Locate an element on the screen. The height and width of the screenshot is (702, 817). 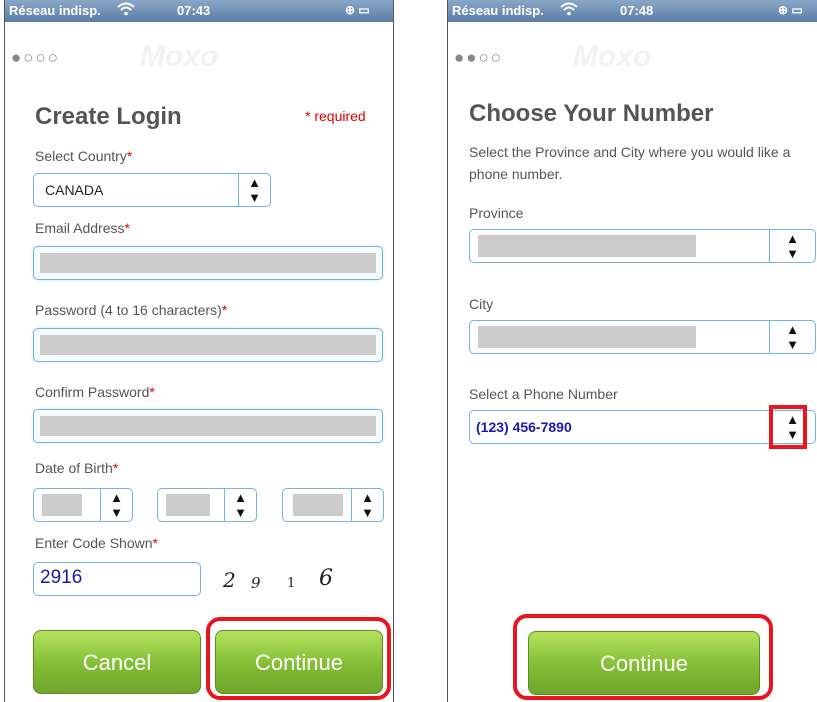
status-bar: Réseau indisp. 07:43 ⊕ ▭ is located at coordinates (199, 11).